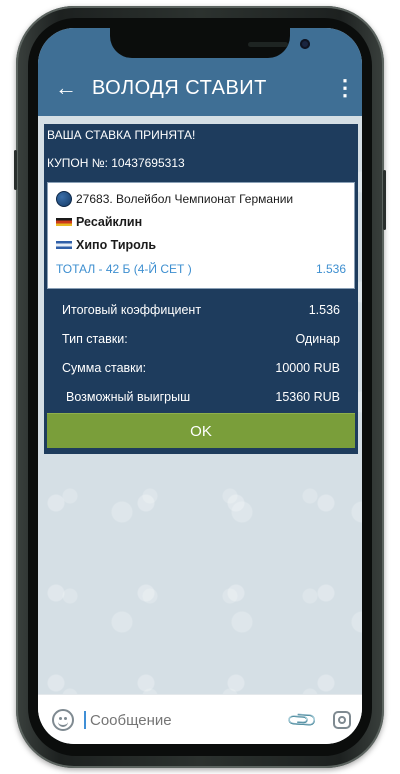  Describe the element at coordinates (63, 720) in the screenshot. I see `smile-icon` at that location.